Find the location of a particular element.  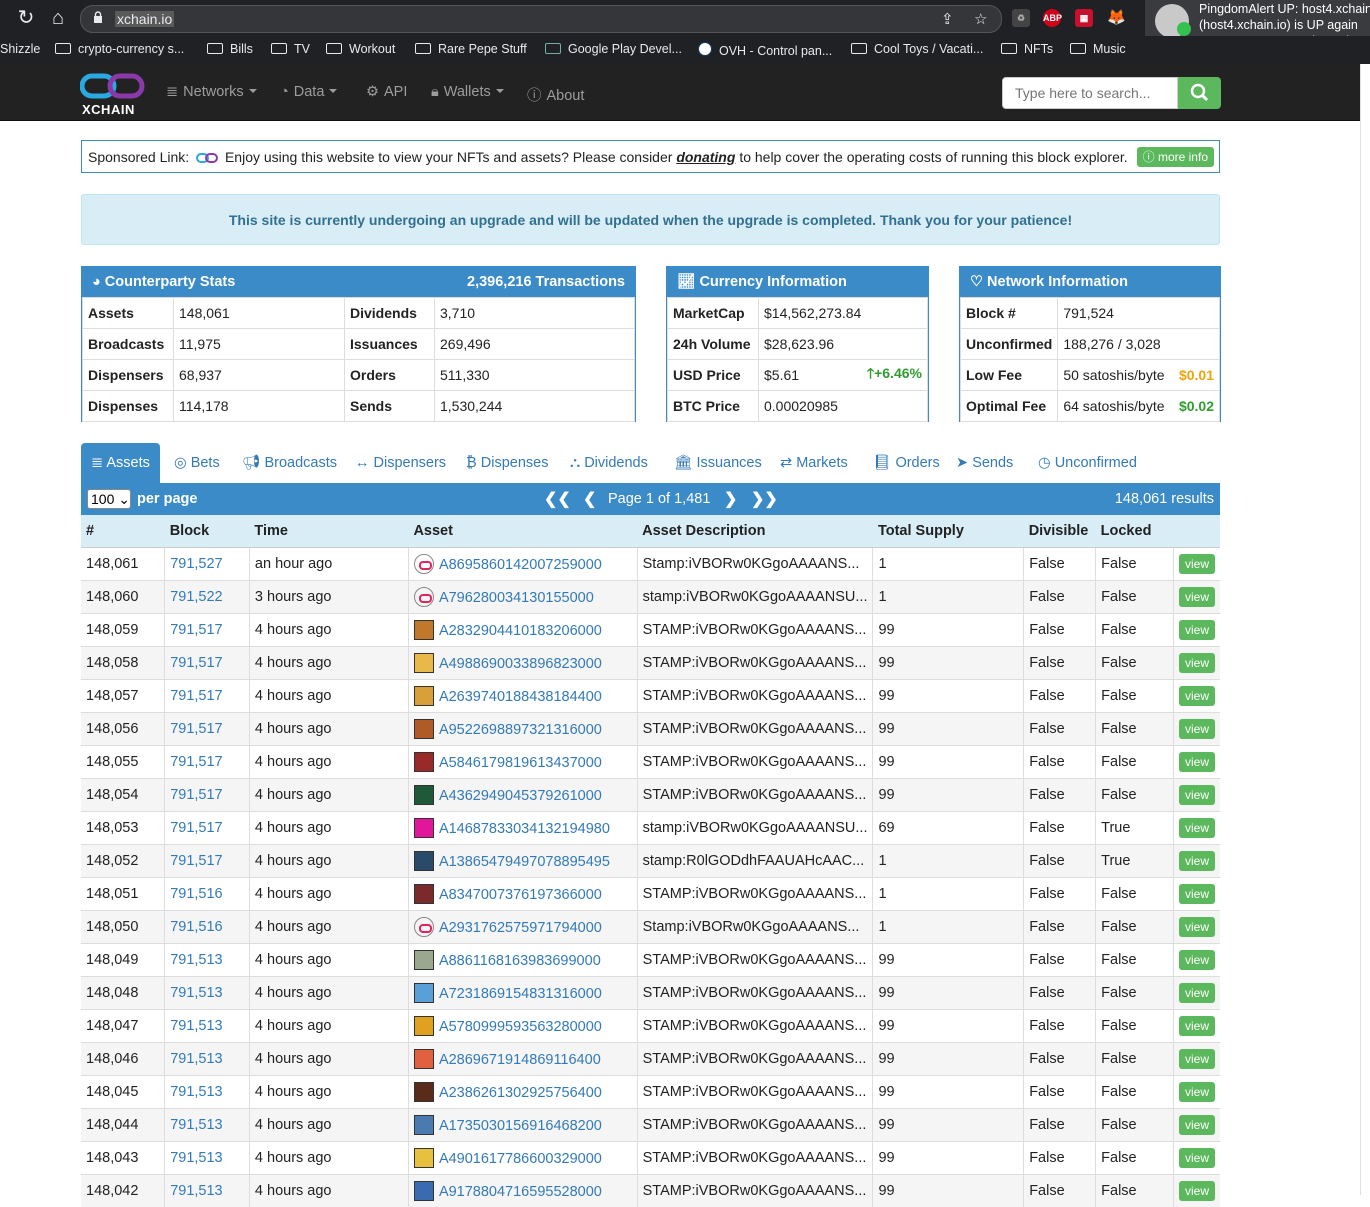

tab-bets: ◎ Bets is located at coordinates (197, 463).